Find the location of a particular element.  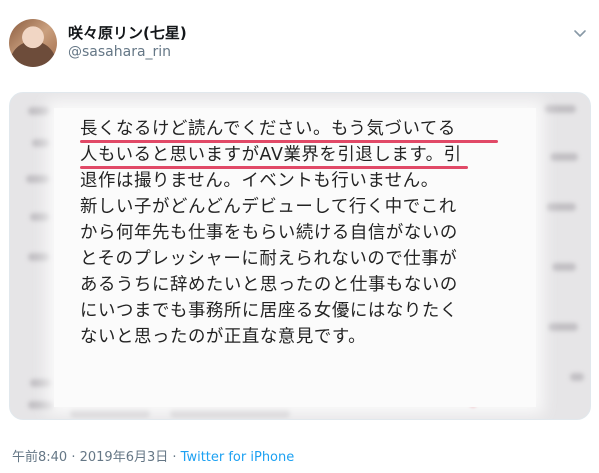

note-line: から何年先も仕事をもらい続ける自信がないの is located at coordinates (269, 233).